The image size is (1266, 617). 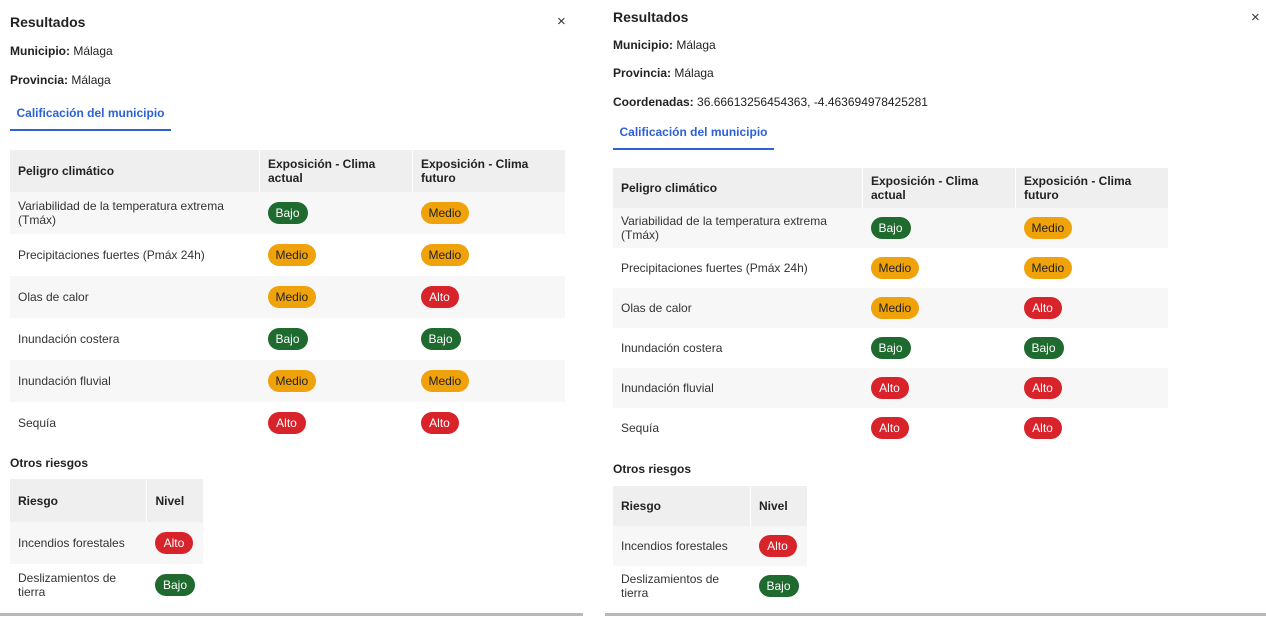 I want to click on municipio-label: Municipio:, so click(x=40, y=51).